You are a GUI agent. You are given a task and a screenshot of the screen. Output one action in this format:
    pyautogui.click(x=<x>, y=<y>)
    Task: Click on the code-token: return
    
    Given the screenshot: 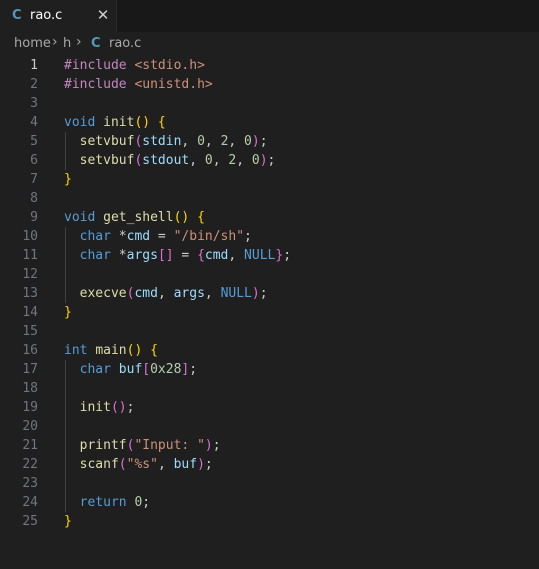 What is the action you would take?
    pyautogui.click(x=107, y=502)
    